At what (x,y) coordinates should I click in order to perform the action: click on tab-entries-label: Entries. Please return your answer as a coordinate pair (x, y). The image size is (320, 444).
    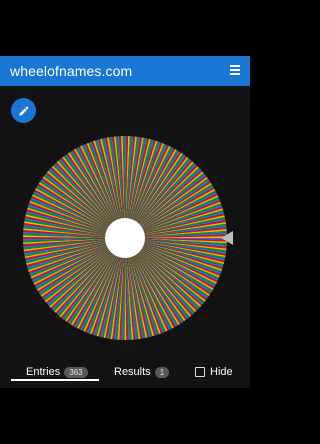
    Looking at the image, I should click on (43, 372).